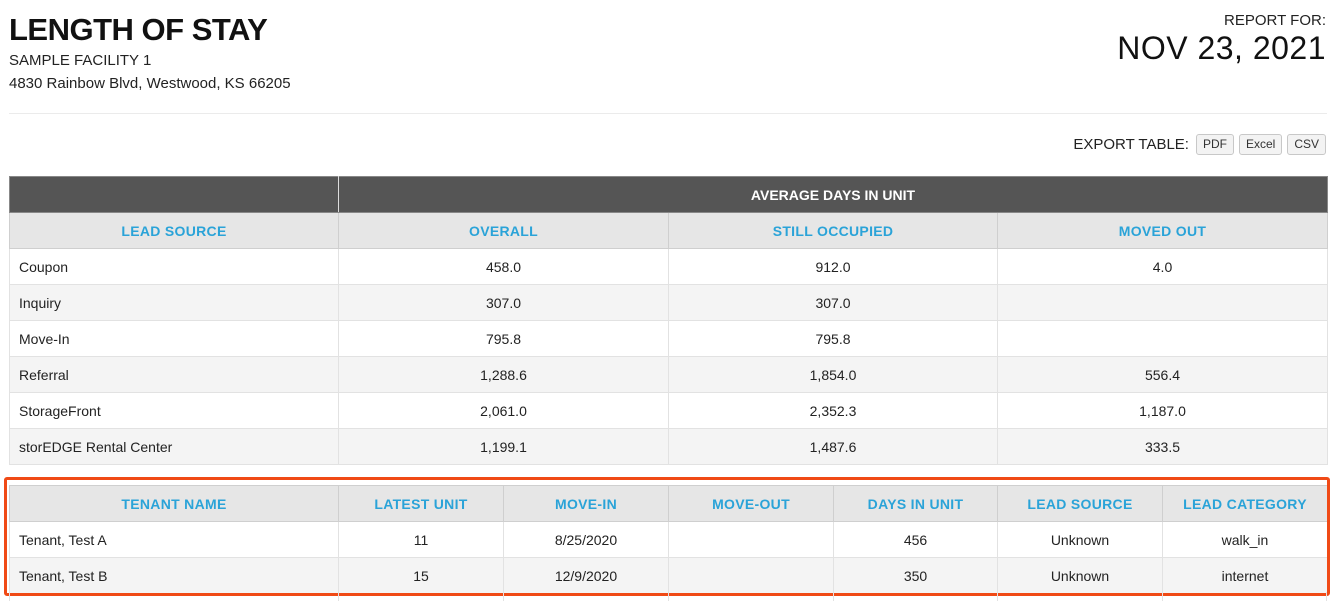 This screenshot has width=1332, height=601. What do you see at coordinates (150, 83) in the screenshot?
I see `facility-address: 4830 Rainbow Blvd, Westwood, KS 66205` at bounding box center [150, 83].